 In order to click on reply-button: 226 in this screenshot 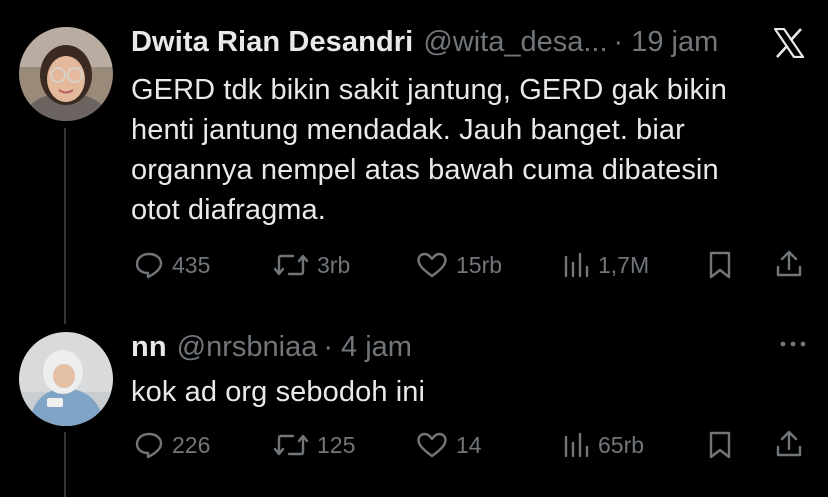, I will do `click(172, 445)`.